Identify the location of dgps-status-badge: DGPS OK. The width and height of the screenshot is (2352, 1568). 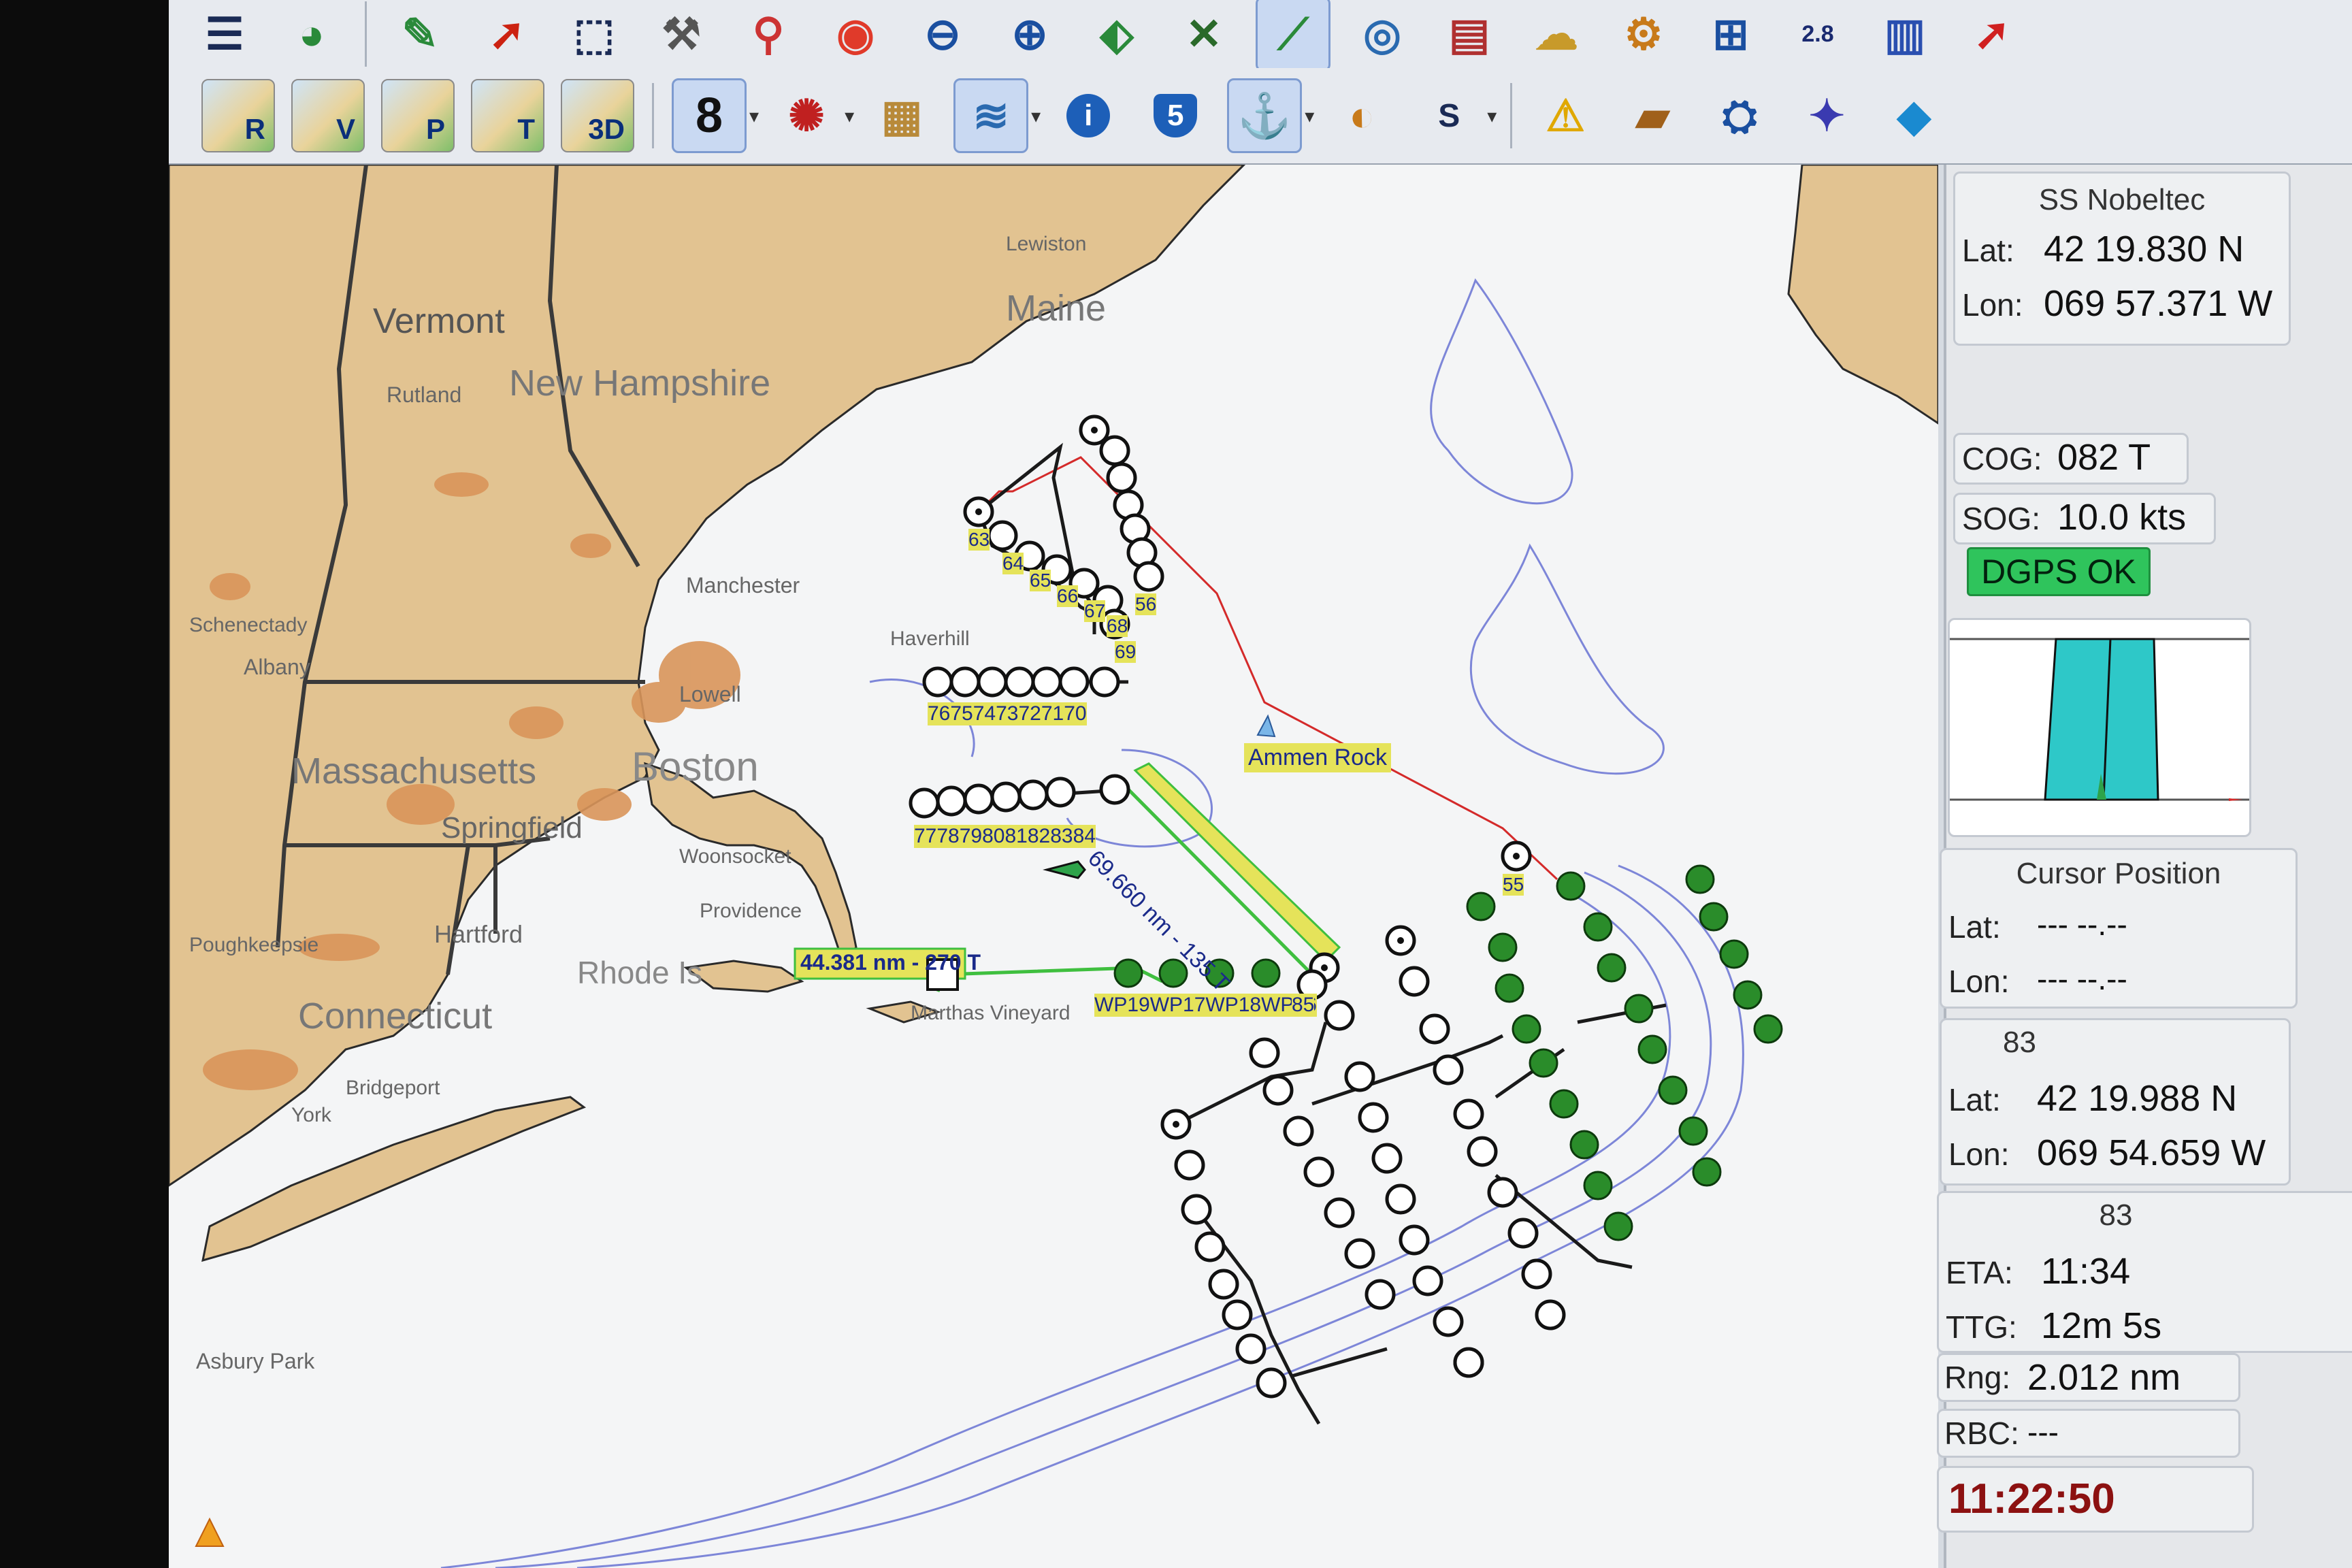
(2059, 572).